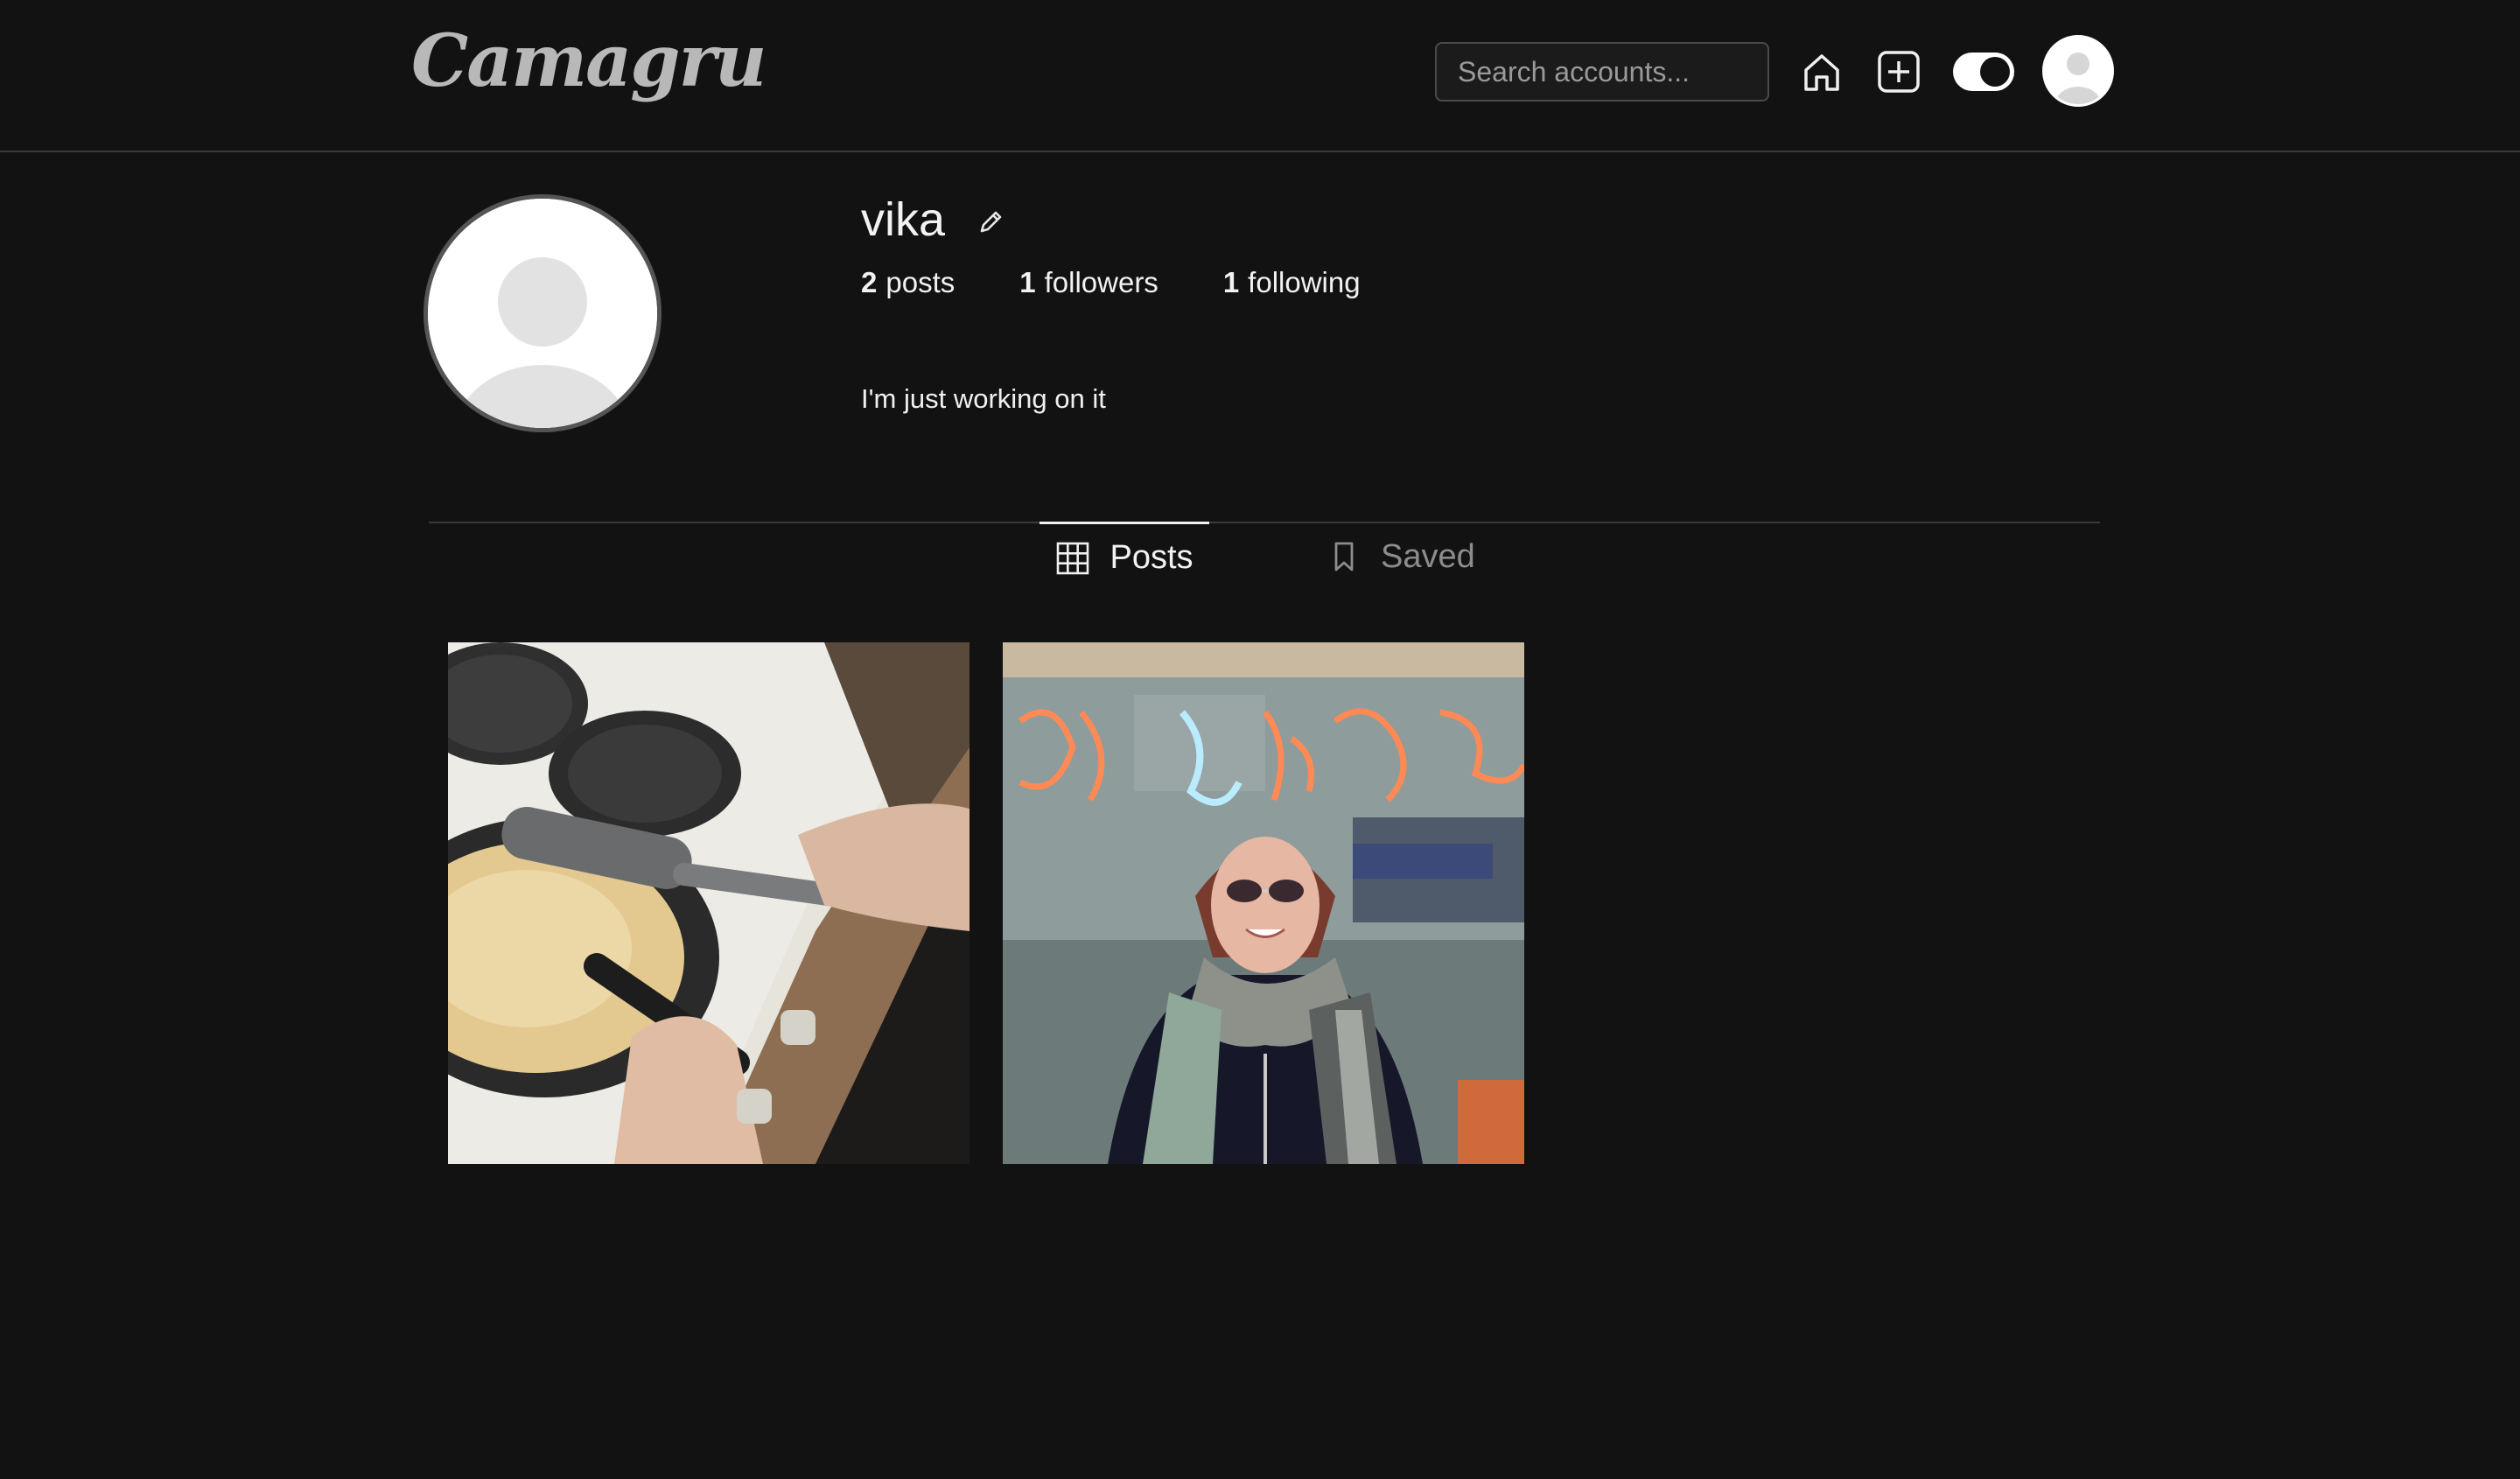 The height and width of the screenshot is (1479, 2520). I want to click on tab-saved: Saved, so click(1405, 557).